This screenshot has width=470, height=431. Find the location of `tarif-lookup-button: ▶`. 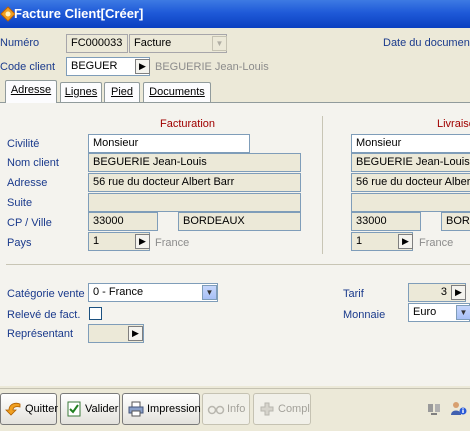

tarif-lookup-button: ▶ is located at coordinates (458, 292).